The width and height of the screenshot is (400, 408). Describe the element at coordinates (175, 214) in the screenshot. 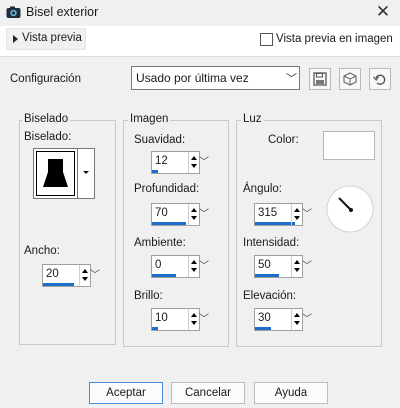

I see `depth-stepper: 70` at that location.